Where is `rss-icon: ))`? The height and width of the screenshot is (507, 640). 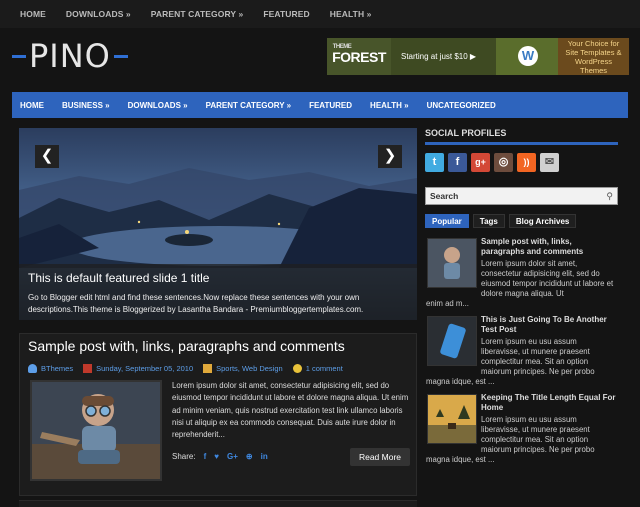 rss-icon: )) is located at coordinates (526, 162).